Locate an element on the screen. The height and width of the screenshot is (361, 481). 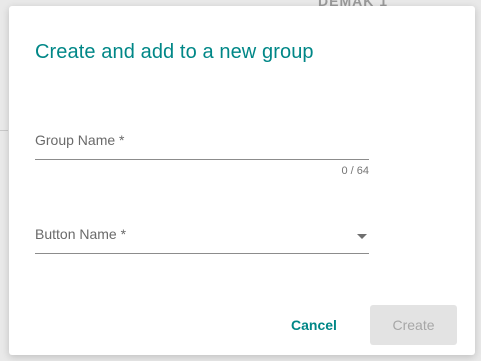
group-name-field: Group Name * is located at coordinates (202, 141).